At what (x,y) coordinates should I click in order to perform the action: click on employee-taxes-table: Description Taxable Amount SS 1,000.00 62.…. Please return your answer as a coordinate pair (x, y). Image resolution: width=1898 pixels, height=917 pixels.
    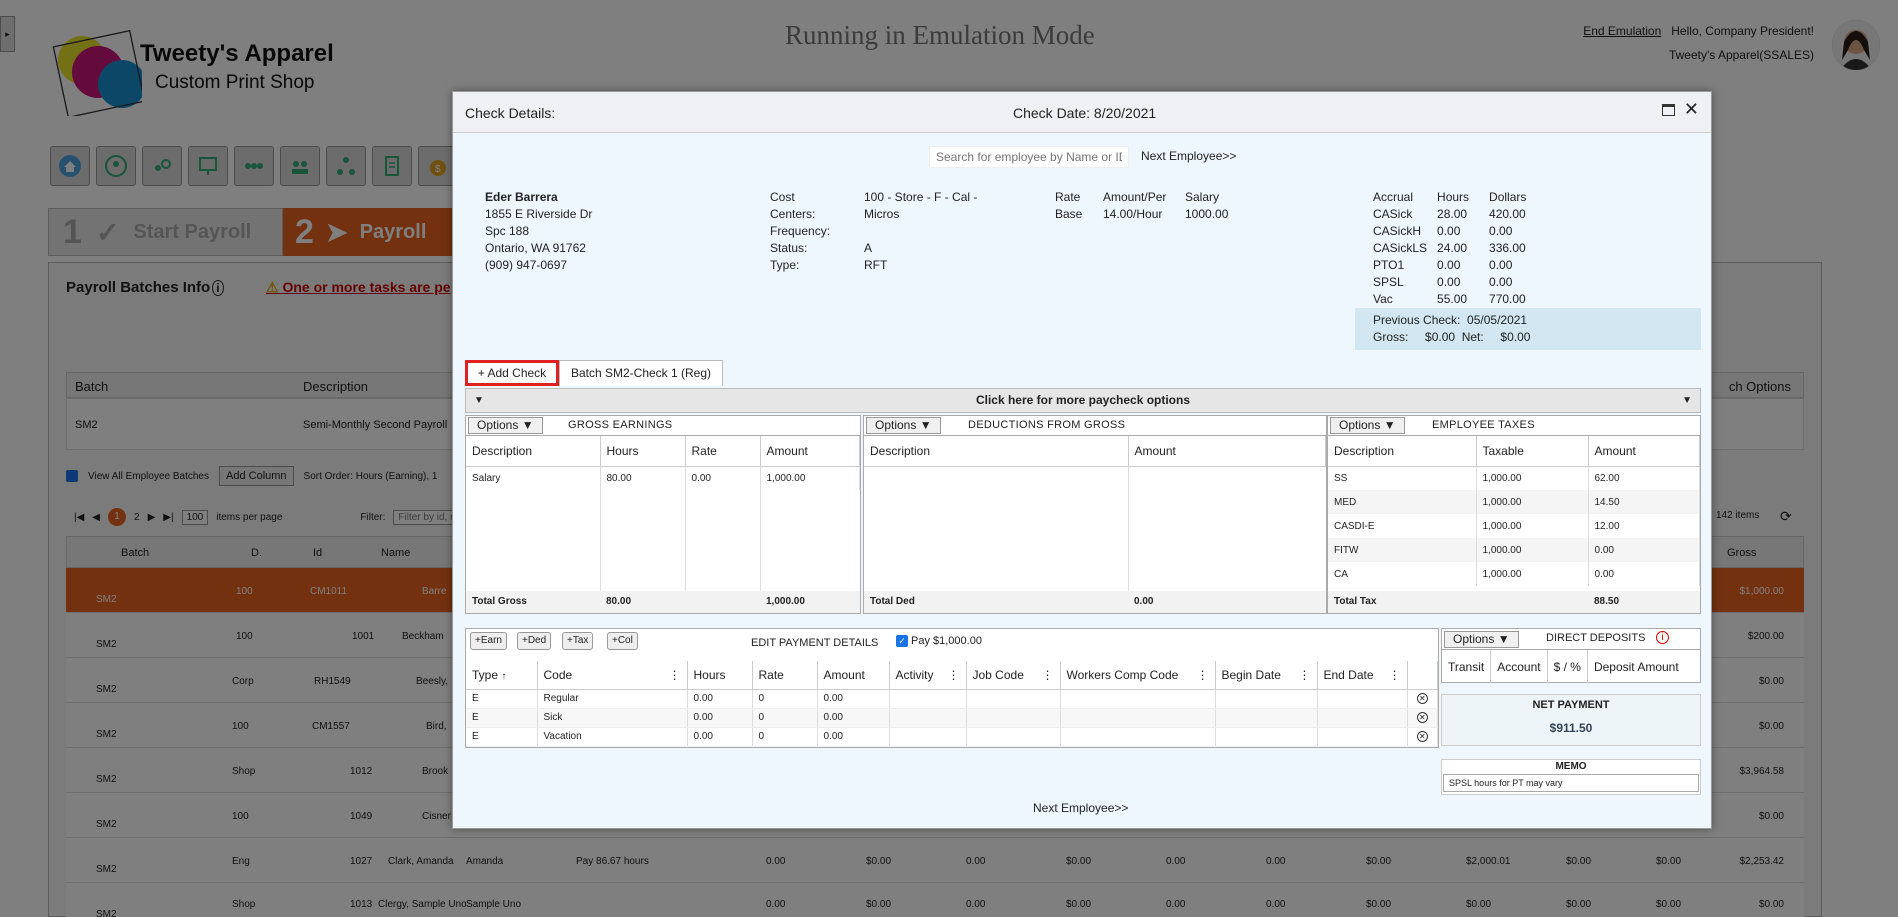
    Looking at the image, I should click on (1514, 511).